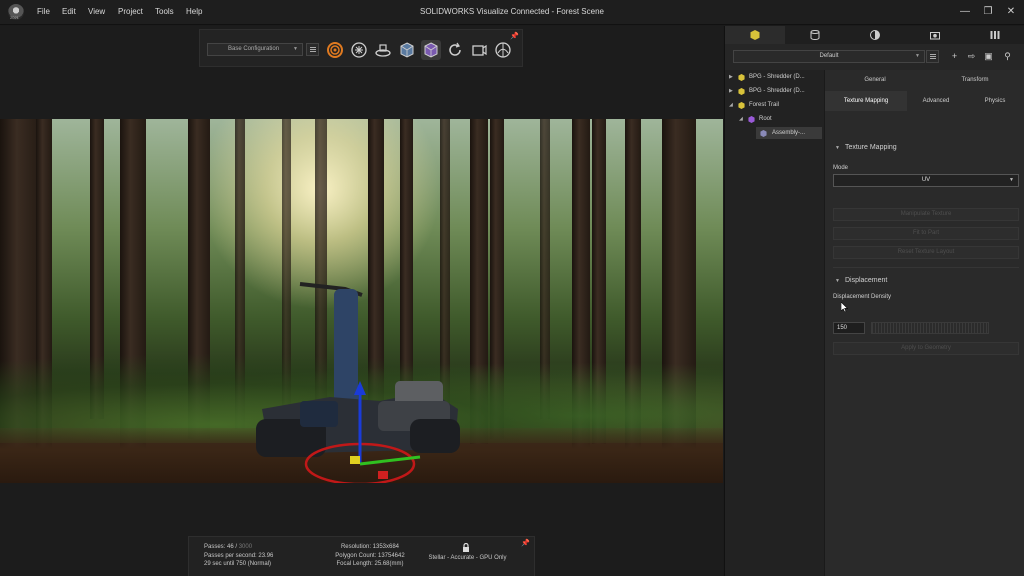  I want to click on logo-year: 2021, so click(14, 17).